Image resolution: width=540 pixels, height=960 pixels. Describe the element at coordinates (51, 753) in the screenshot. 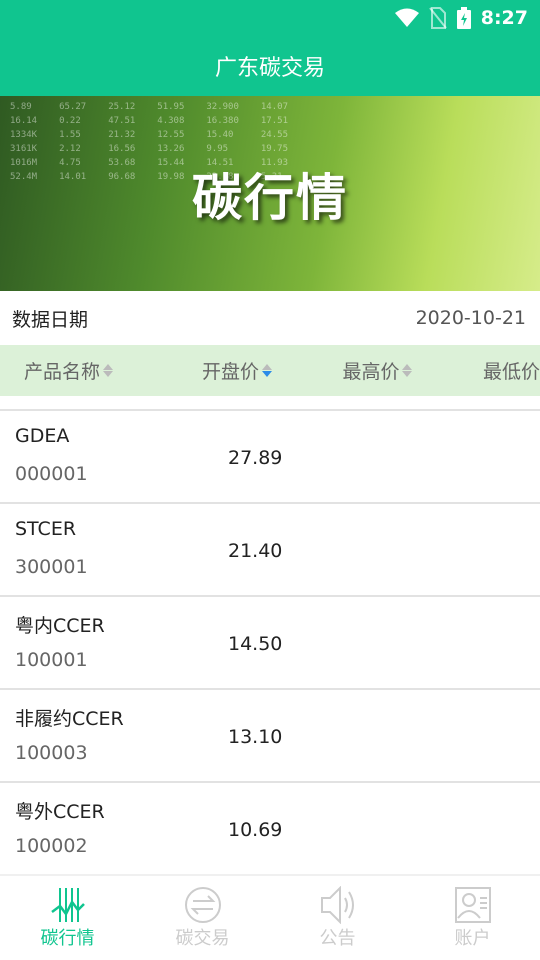

I see `product-code: 100003` at that location.